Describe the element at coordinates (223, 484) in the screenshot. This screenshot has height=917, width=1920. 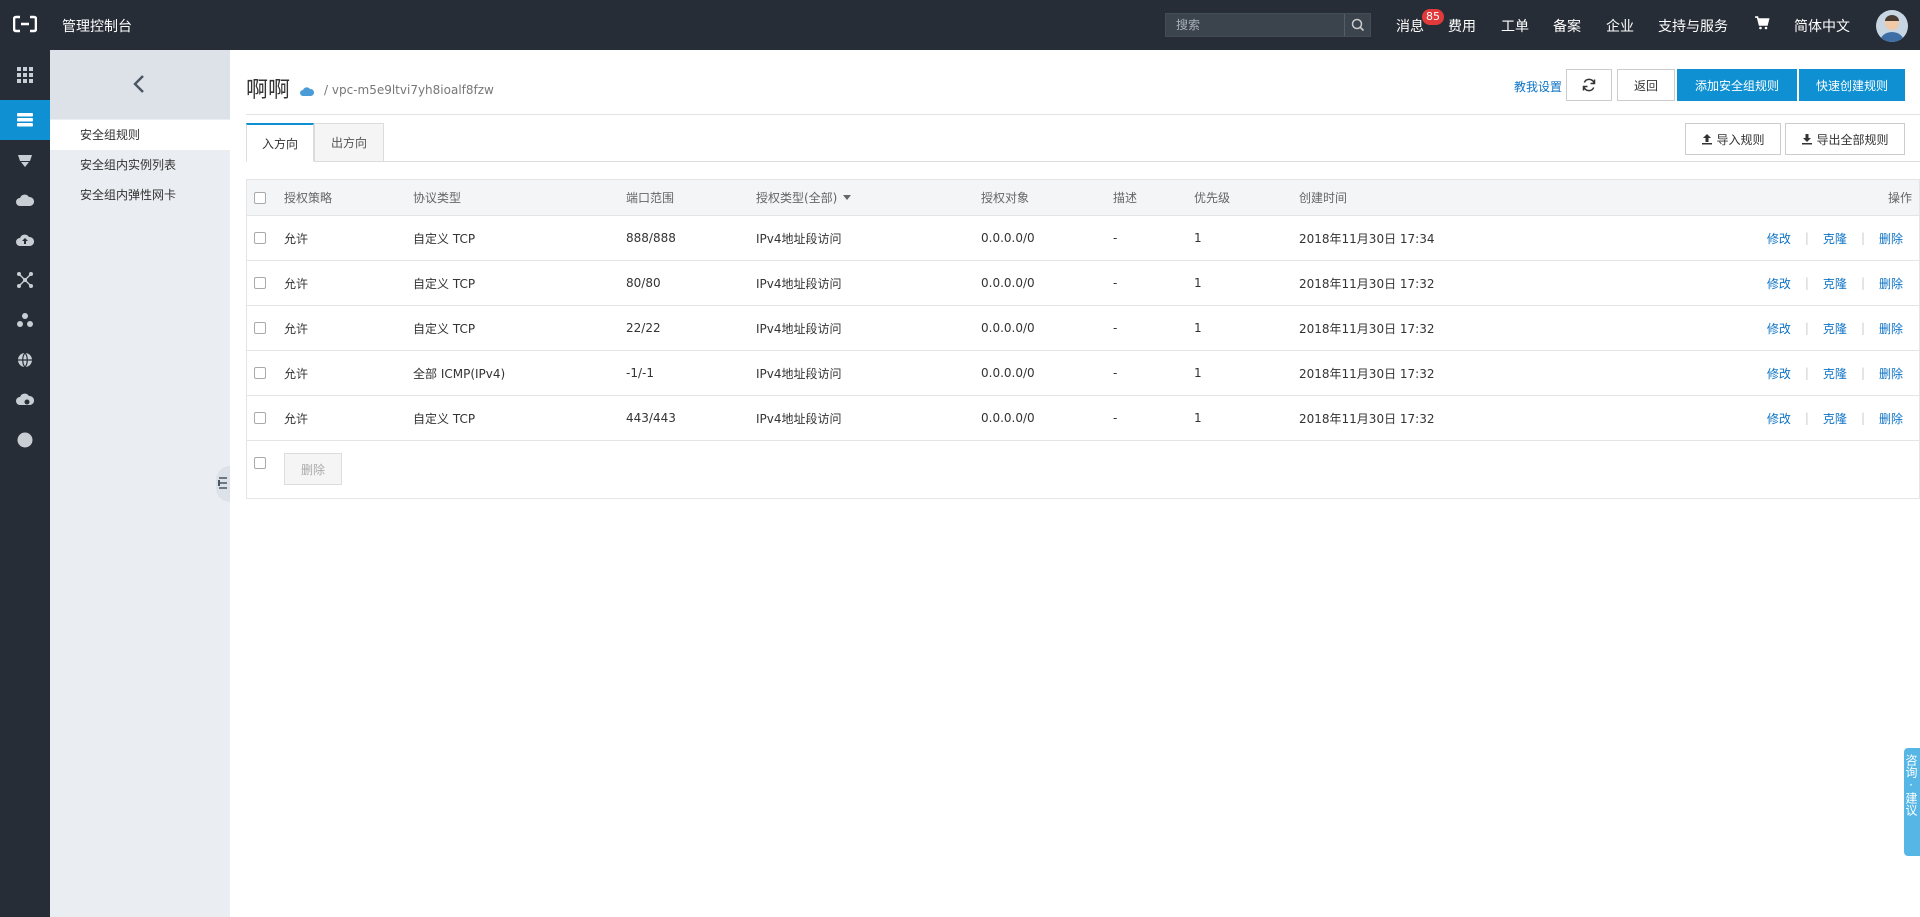
I see `sidebar-collapse-toggle` at that location.